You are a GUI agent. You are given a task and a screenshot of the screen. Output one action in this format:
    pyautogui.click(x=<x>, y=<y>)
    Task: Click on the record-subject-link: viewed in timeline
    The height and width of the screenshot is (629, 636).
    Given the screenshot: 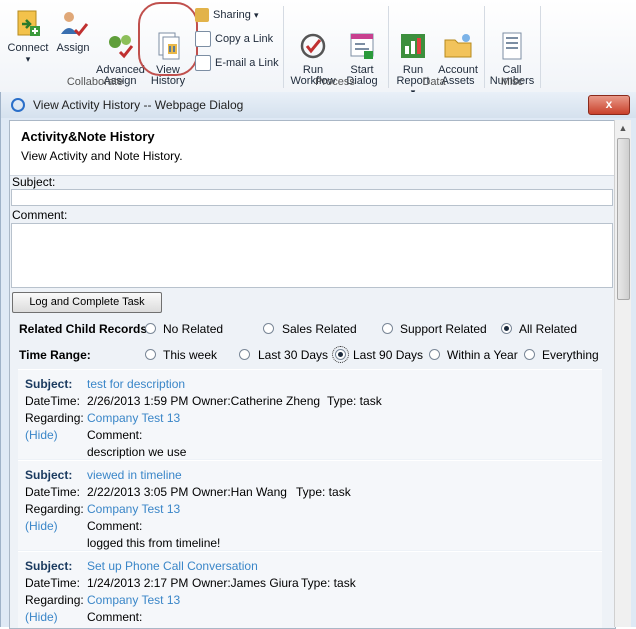 What is the action you would take?
    pyautogui.click(x=134, y=475)
    